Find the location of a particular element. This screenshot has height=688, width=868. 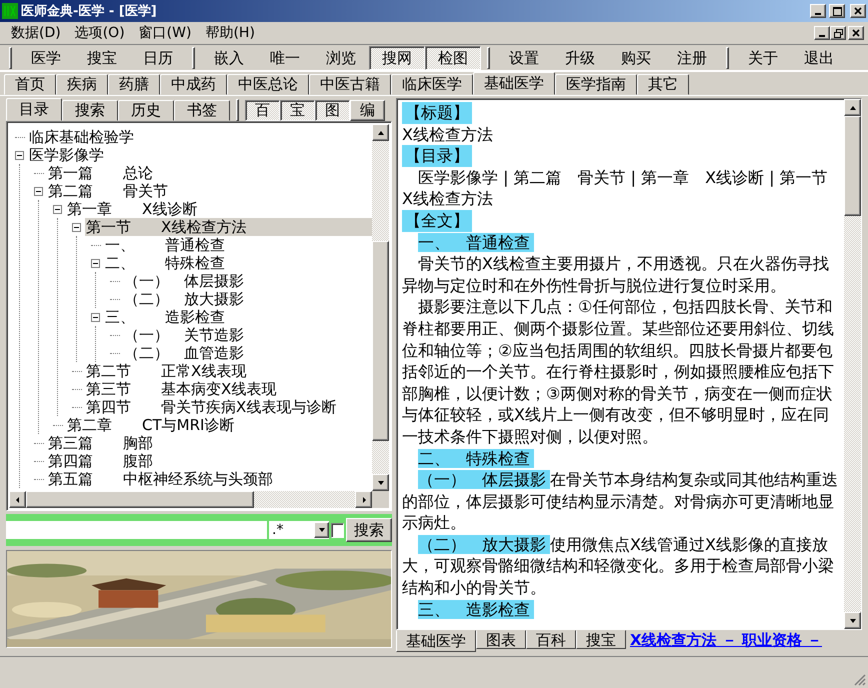

tree-item: 第四篇 腹部 is located at coordinates (100, 461).